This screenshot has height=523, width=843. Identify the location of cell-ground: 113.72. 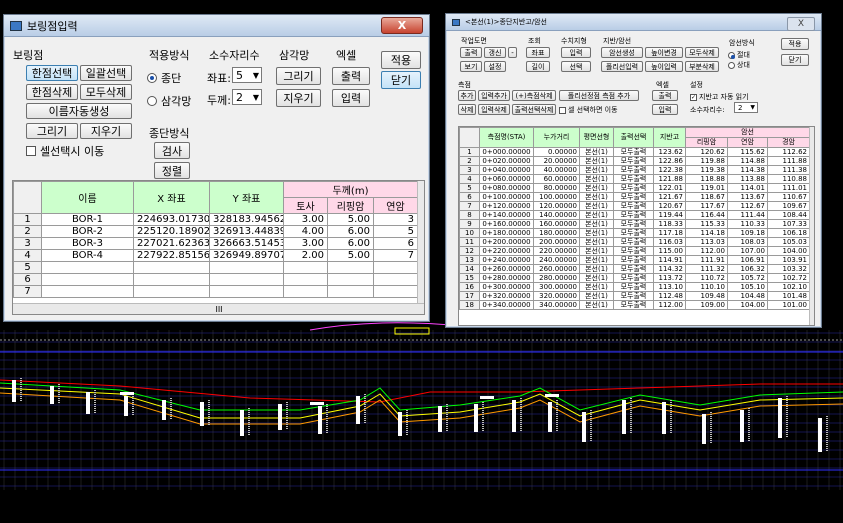
(669, 278).